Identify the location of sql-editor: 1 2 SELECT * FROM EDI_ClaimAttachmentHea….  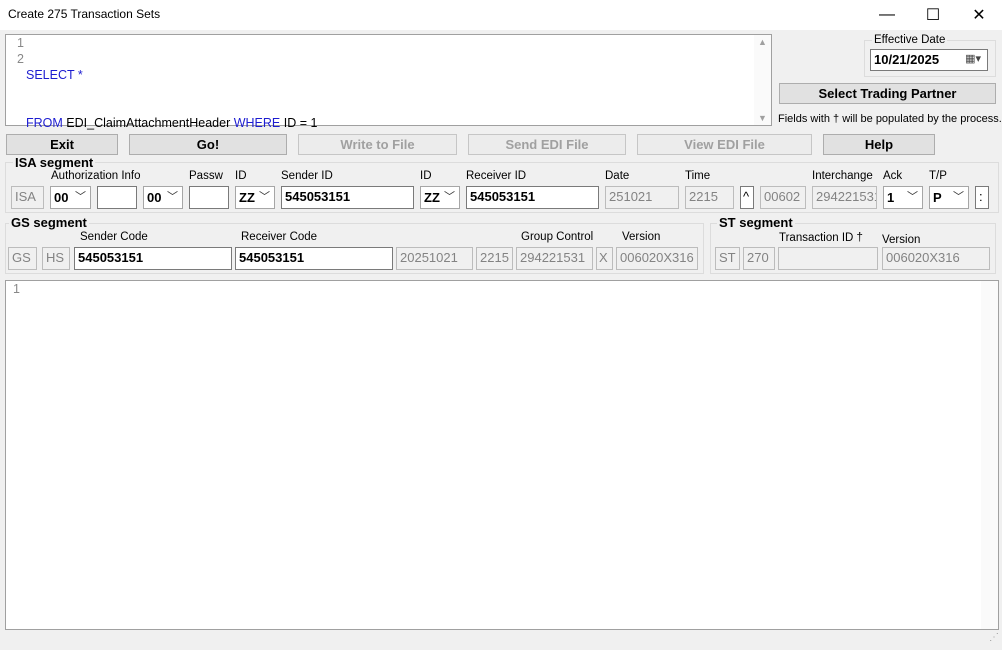
(388, 82).